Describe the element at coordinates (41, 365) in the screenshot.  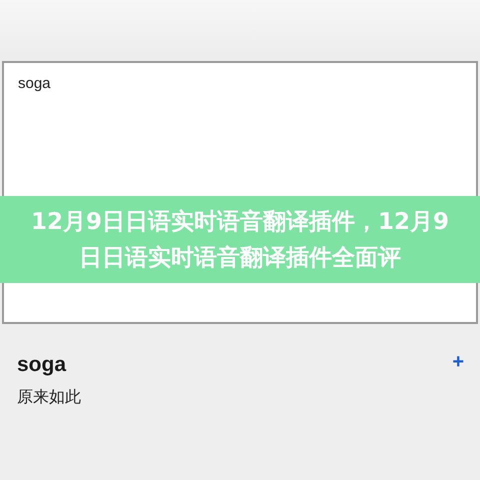
I see `result-word: soga` at that location.